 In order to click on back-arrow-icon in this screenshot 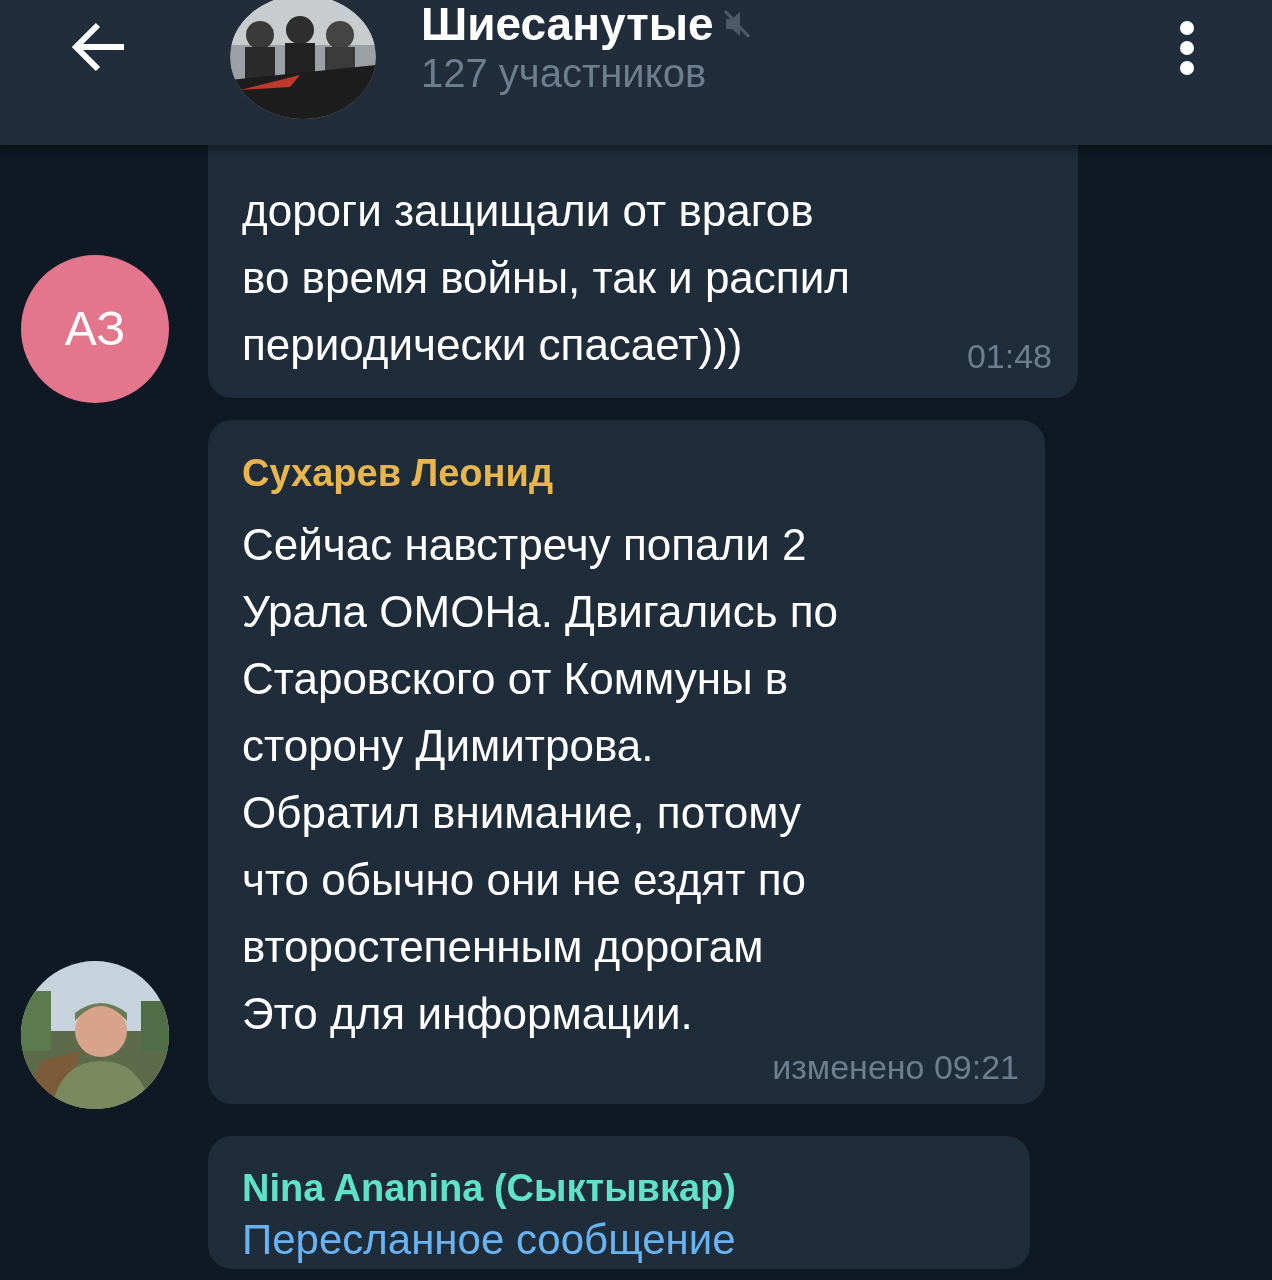, I will do `click(98, 47)`.